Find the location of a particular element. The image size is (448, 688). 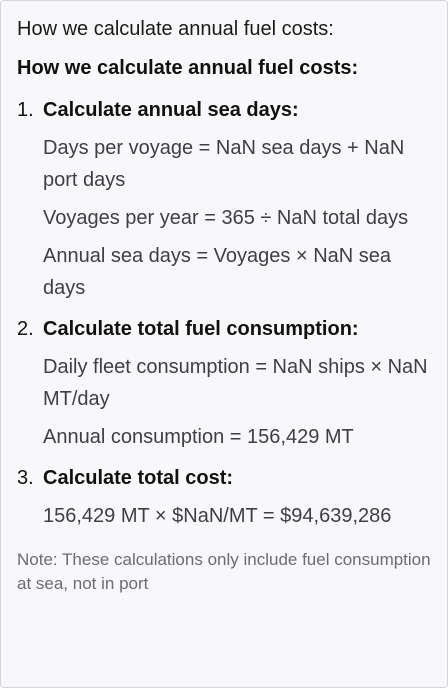

step-number: 1. is located at coordinates (25, 110).